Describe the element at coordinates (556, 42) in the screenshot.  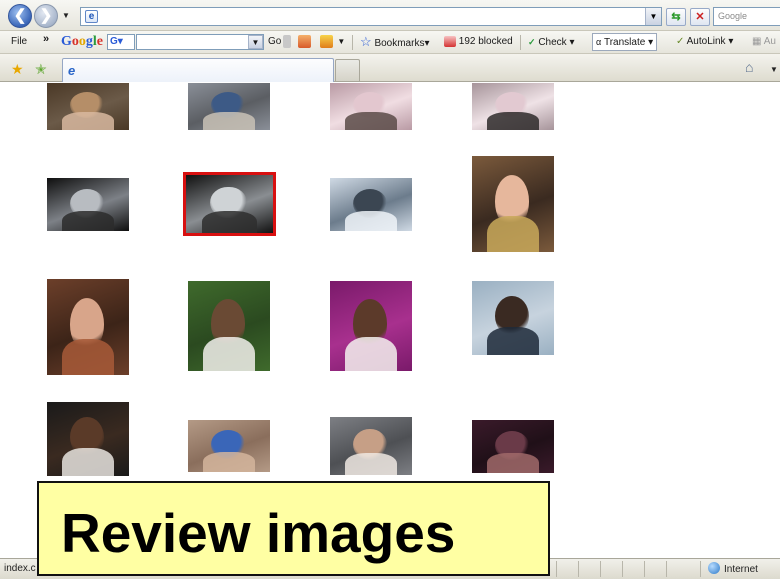
I see `check-label: Check ▾` at that location.